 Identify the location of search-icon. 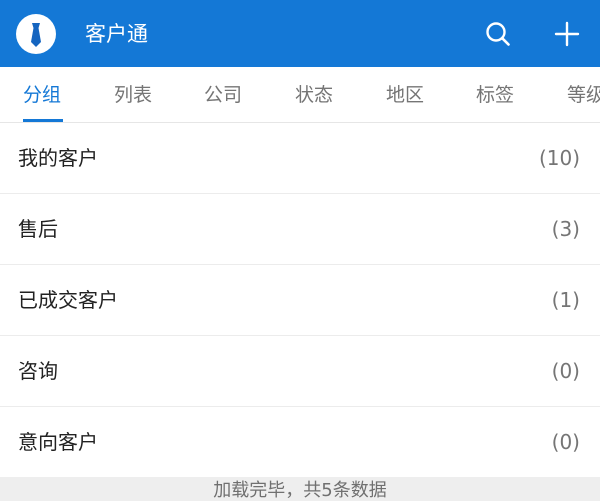
(498, 34).